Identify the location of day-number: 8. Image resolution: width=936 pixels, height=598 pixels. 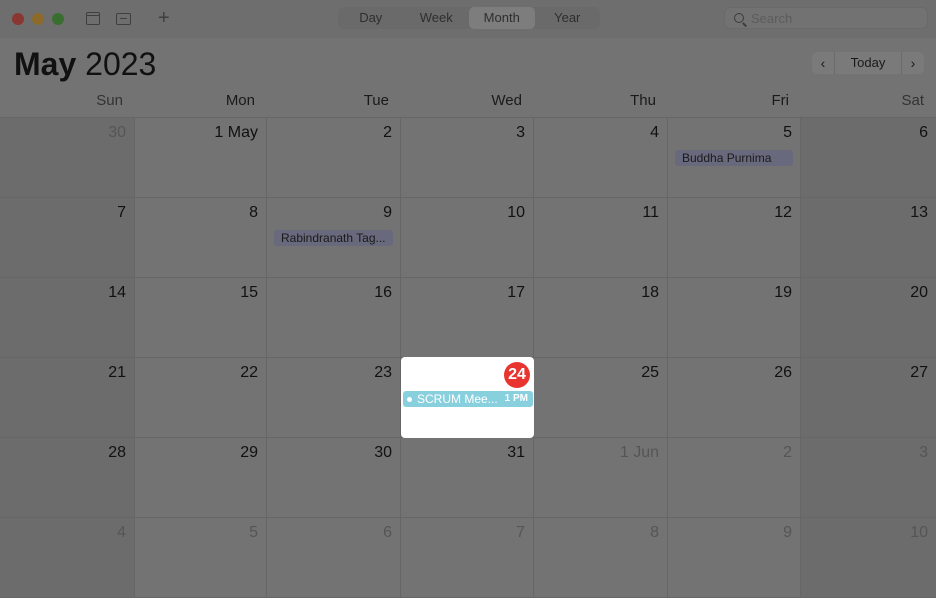
(253, 212).